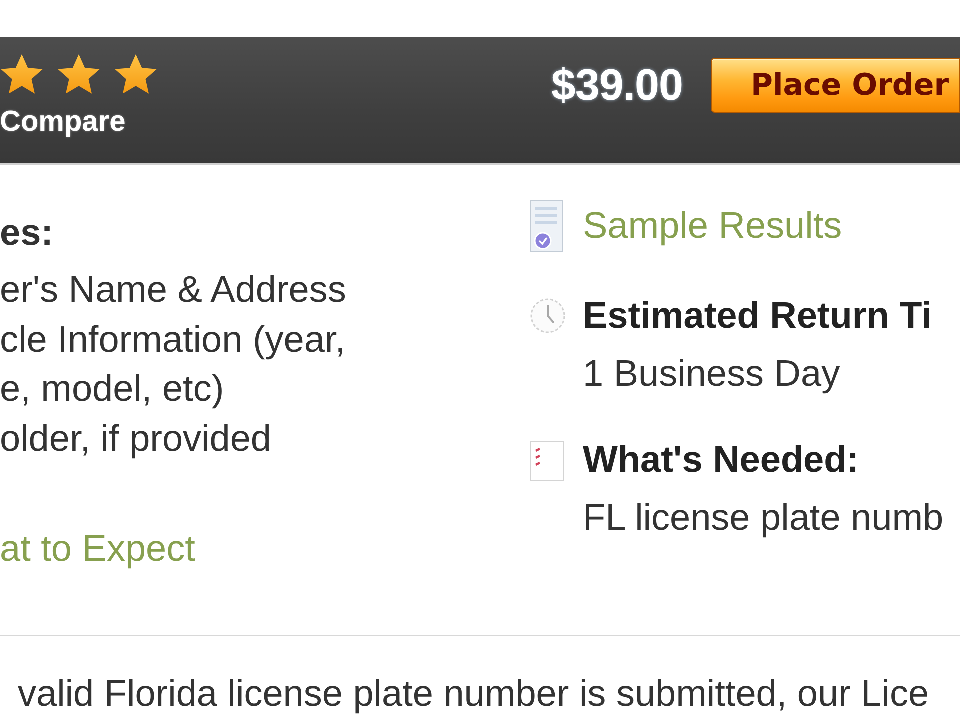 The image size is (960, 720). What do you see at coordinates (711, 374) in the screenshot?
I see `detail-value: 1 Business Day` at bounding box center [711, 374].